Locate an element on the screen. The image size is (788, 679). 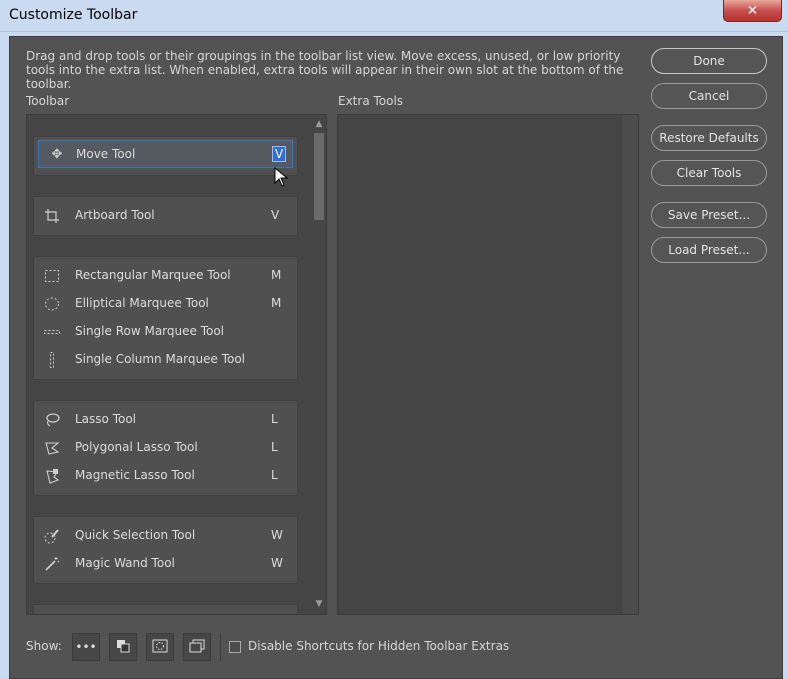
tool-row-move: ✥ Move Tool V is located at coordinates (165, 154).